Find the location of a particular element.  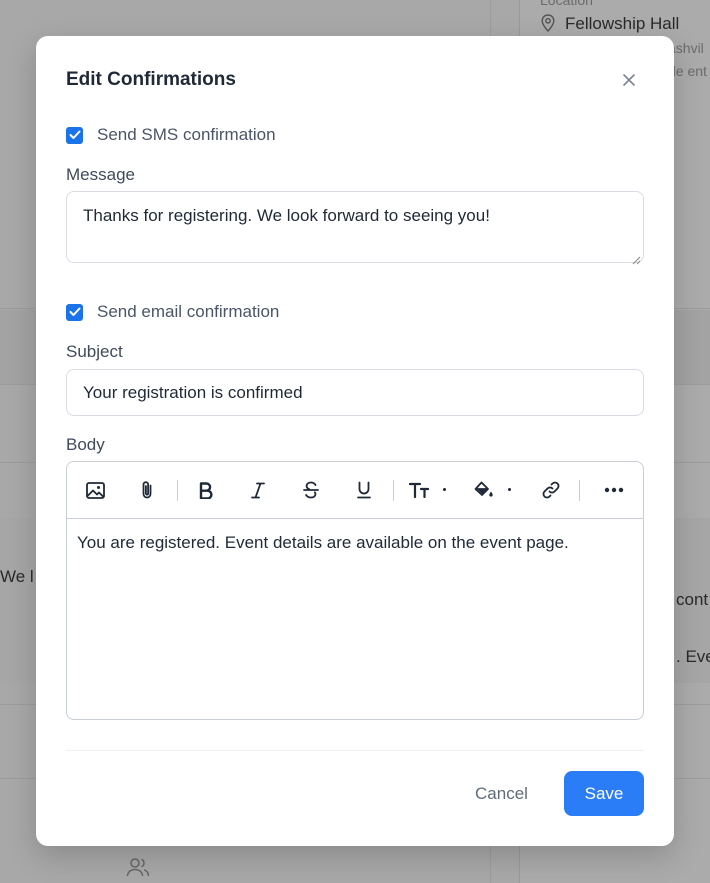

fill-color-button is located at coordinates (484, 490).